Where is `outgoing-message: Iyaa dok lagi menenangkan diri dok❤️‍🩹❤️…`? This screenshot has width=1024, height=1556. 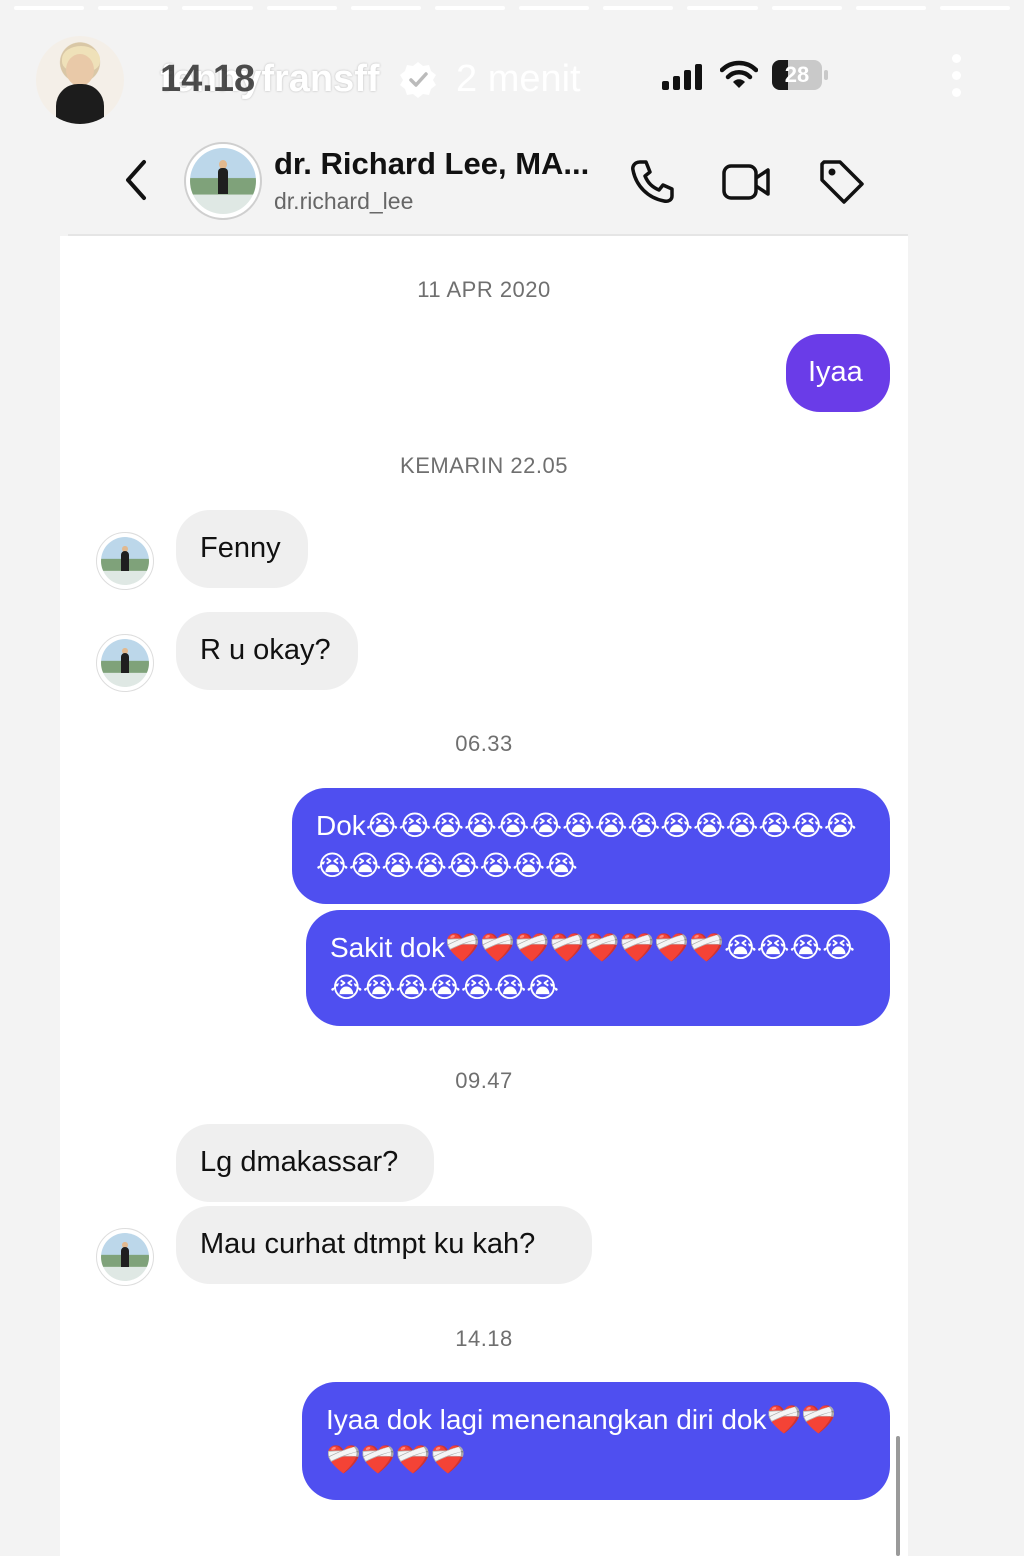
outgoing-message: Iyaa dok lagi menenangkan diri dok❤️‍🩹❤️… is located at coordinates (596, 1441).